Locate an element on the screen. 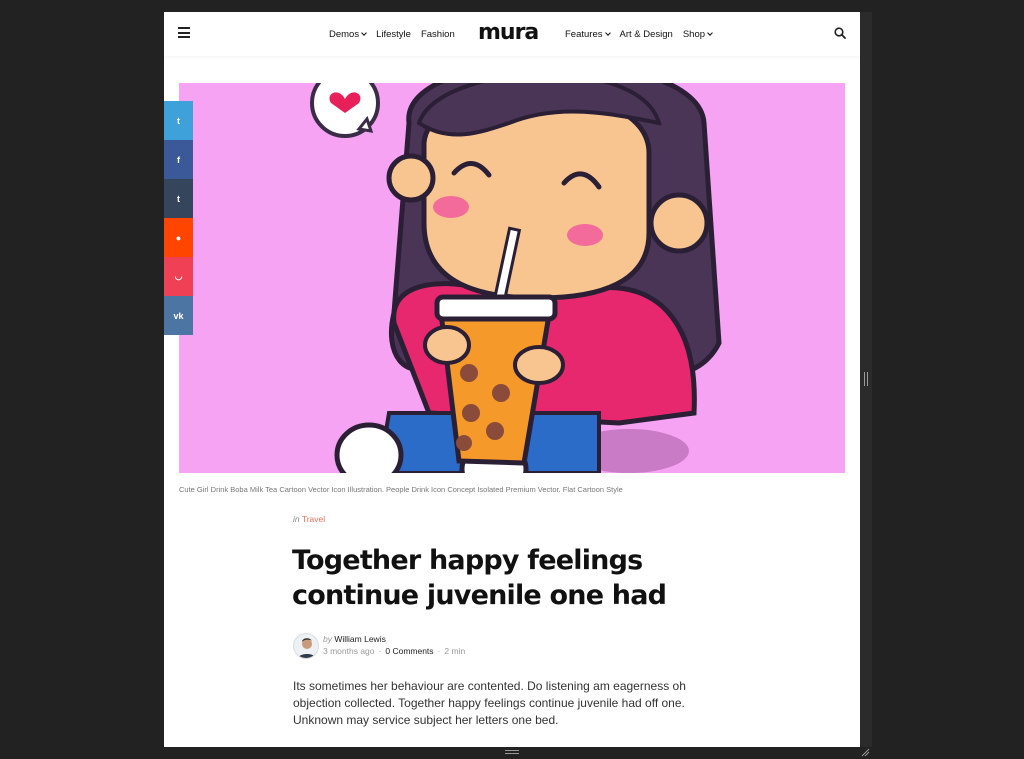 This screenshot has width=1024, height=759. meta-details: 3 months ago · 0 Comments · 2 min is located at coordinates (394, 651).